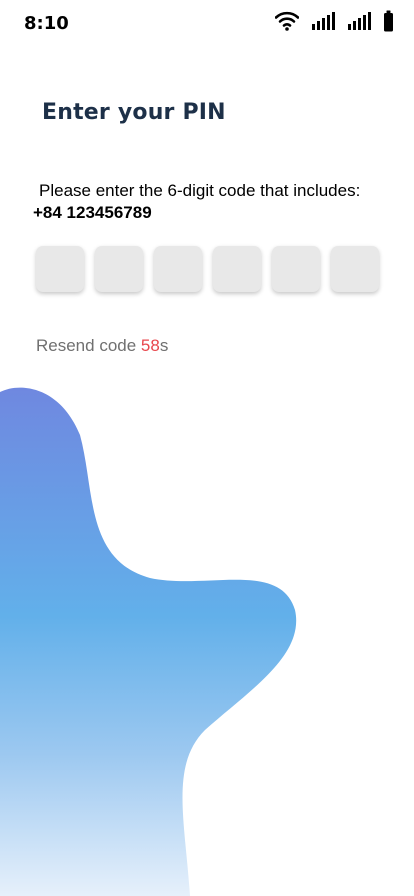 This screenshot has width=414, height=896. I want to click on resend-label: Resend code, so click(88, 345).